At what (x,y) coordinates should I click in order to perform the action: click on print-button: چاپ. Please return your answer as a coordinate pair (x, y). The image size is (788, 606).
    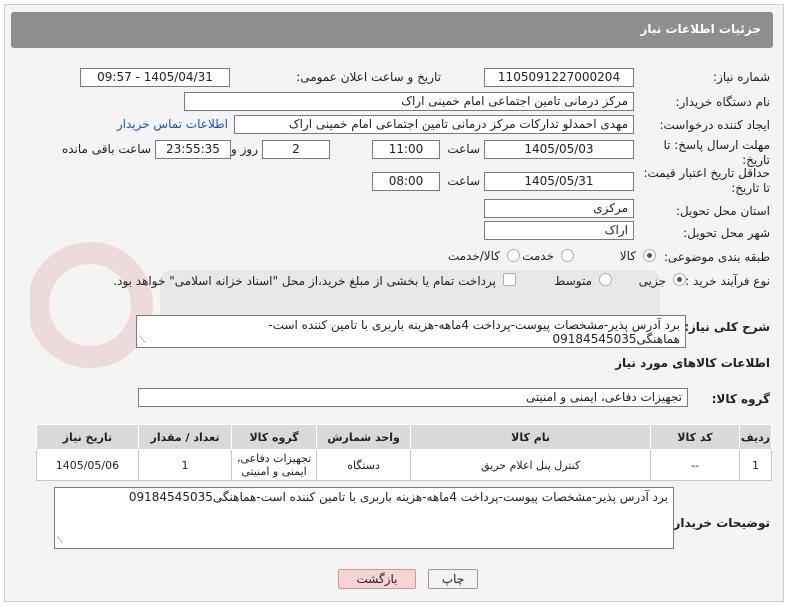
    Looking at the image, I should click on (453, 579).